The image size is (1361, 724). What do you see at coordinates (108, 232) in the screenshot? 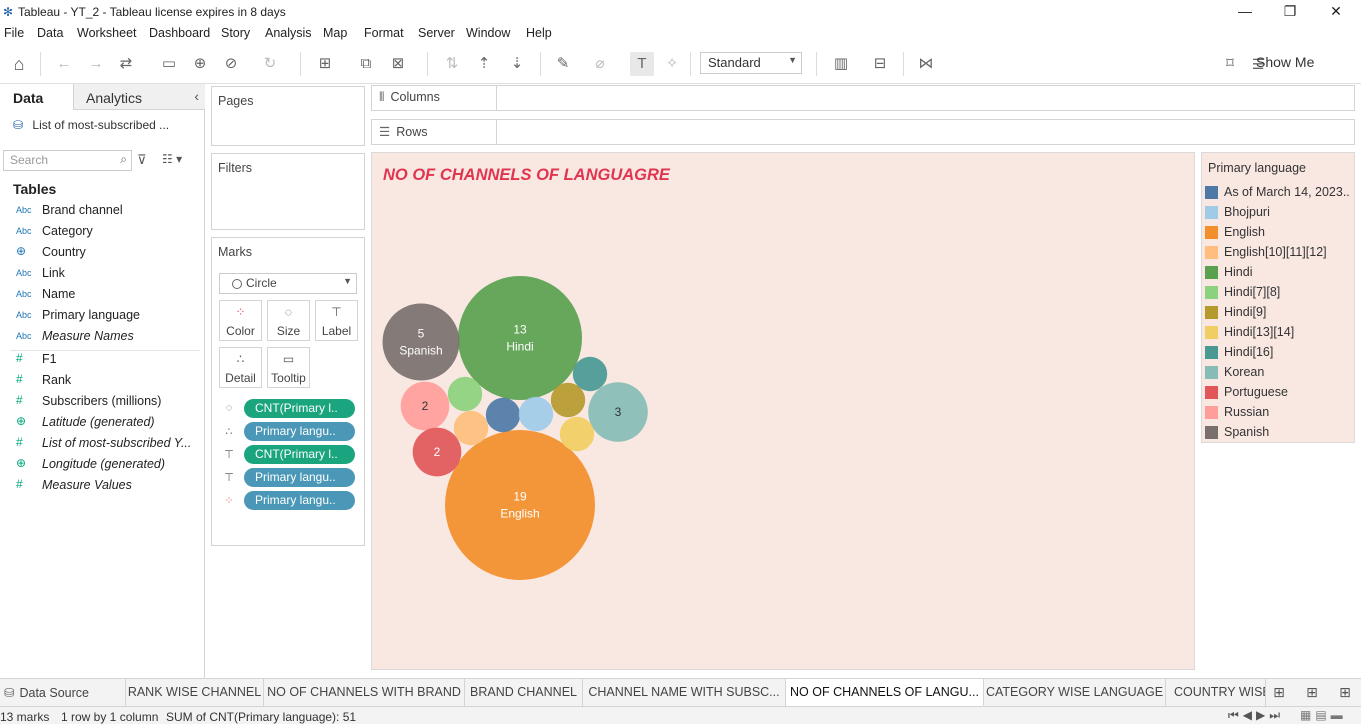
I see `field-category: Abc Category` at bounding box center [108, 232].